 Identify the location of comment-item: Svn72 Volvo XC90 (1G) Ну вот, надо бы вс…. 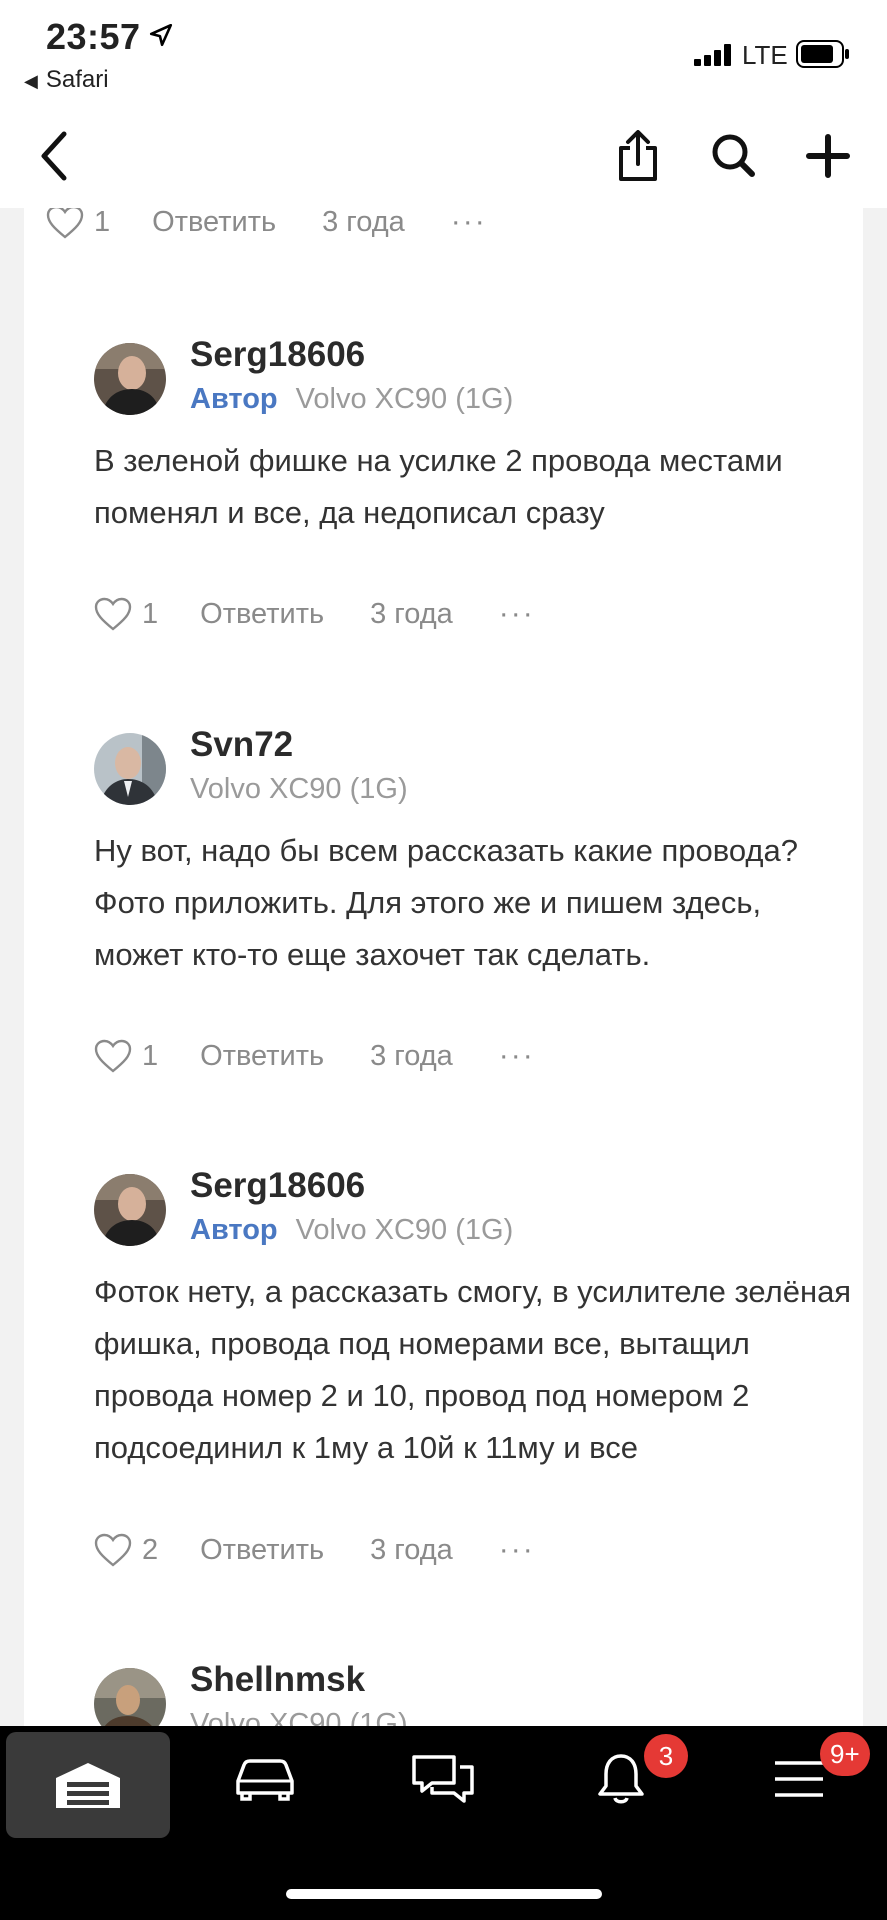
(474, 889).